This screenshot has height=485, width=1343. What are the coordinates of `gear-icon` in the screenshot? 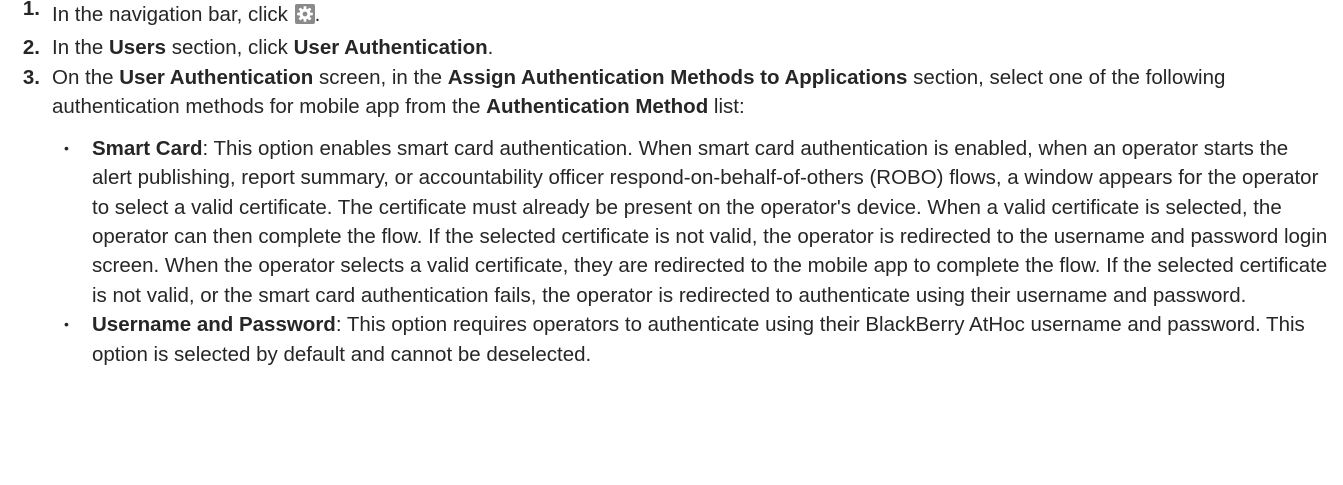 It's located at (304, 14).